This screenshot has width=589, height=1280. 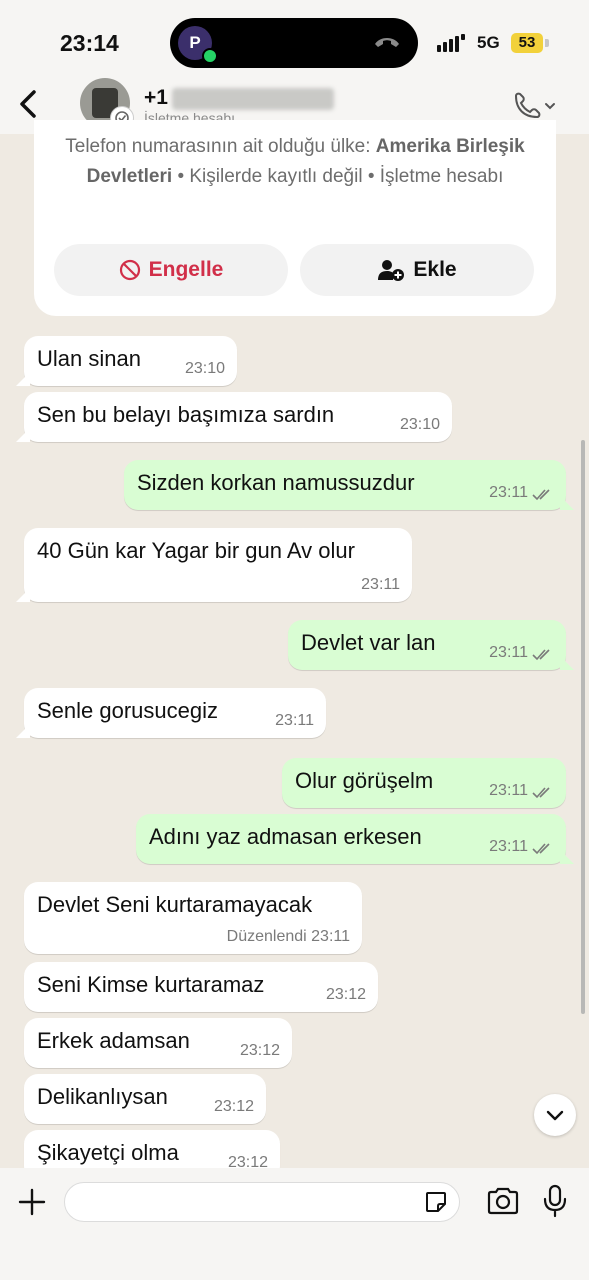 What do you see at coordinates (547, 43) in the screenshot?
I see `battery-tip` at bounding box center [547, 43].